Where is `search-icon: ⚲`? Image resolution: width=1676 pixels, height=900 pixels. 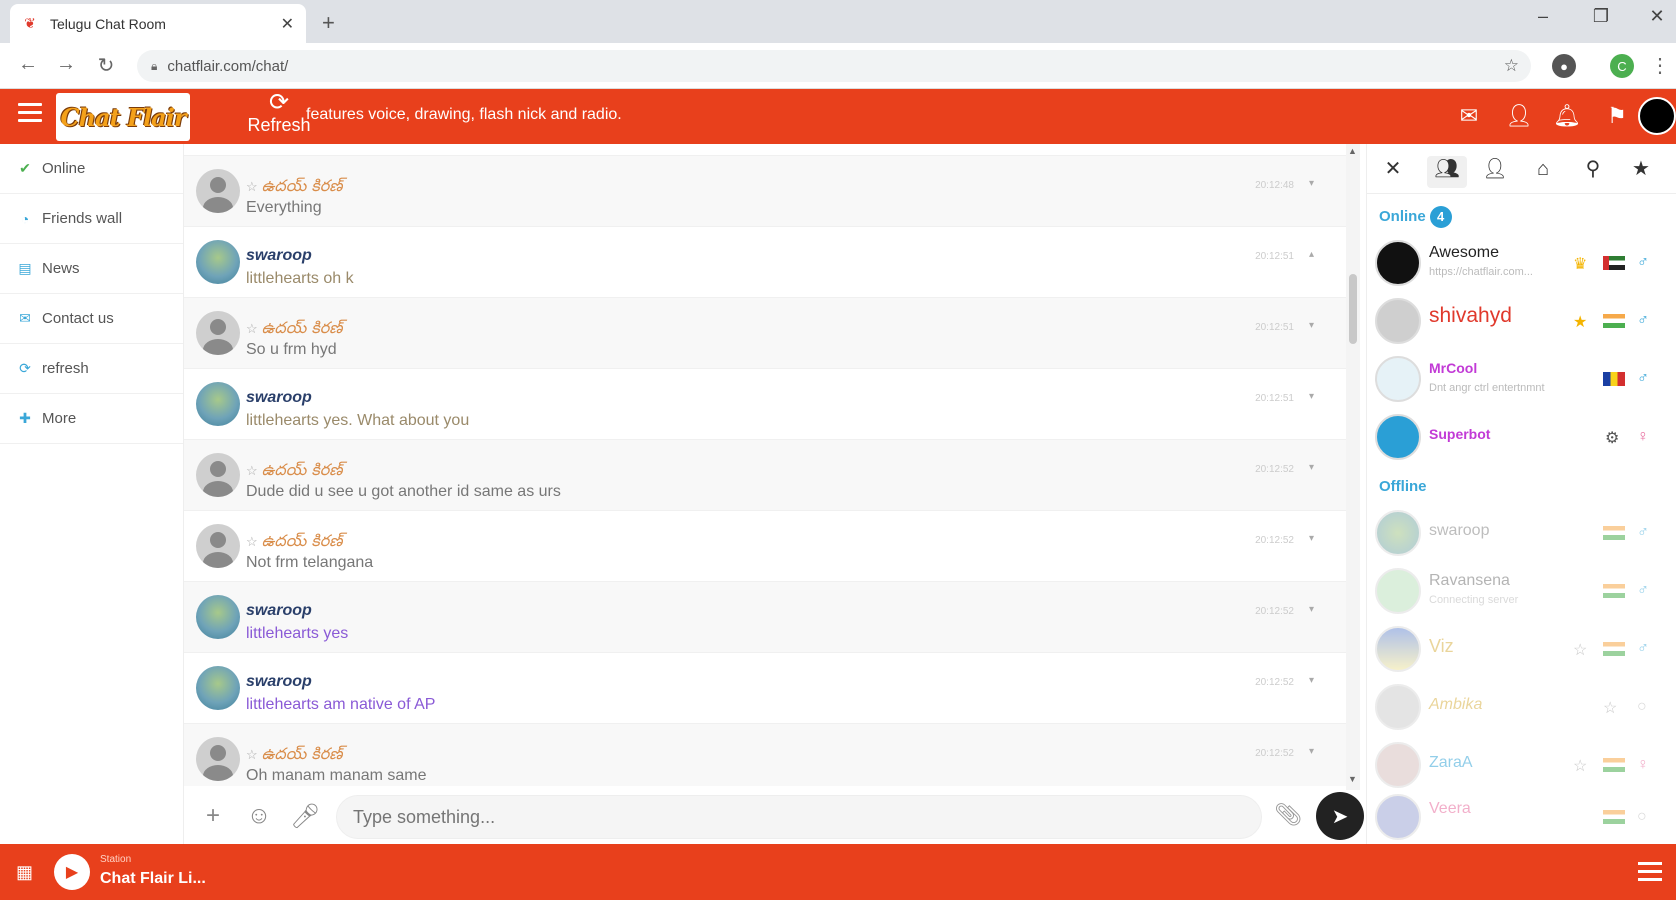 search-icon: ⚲ is located at coordinates (1593, 172).